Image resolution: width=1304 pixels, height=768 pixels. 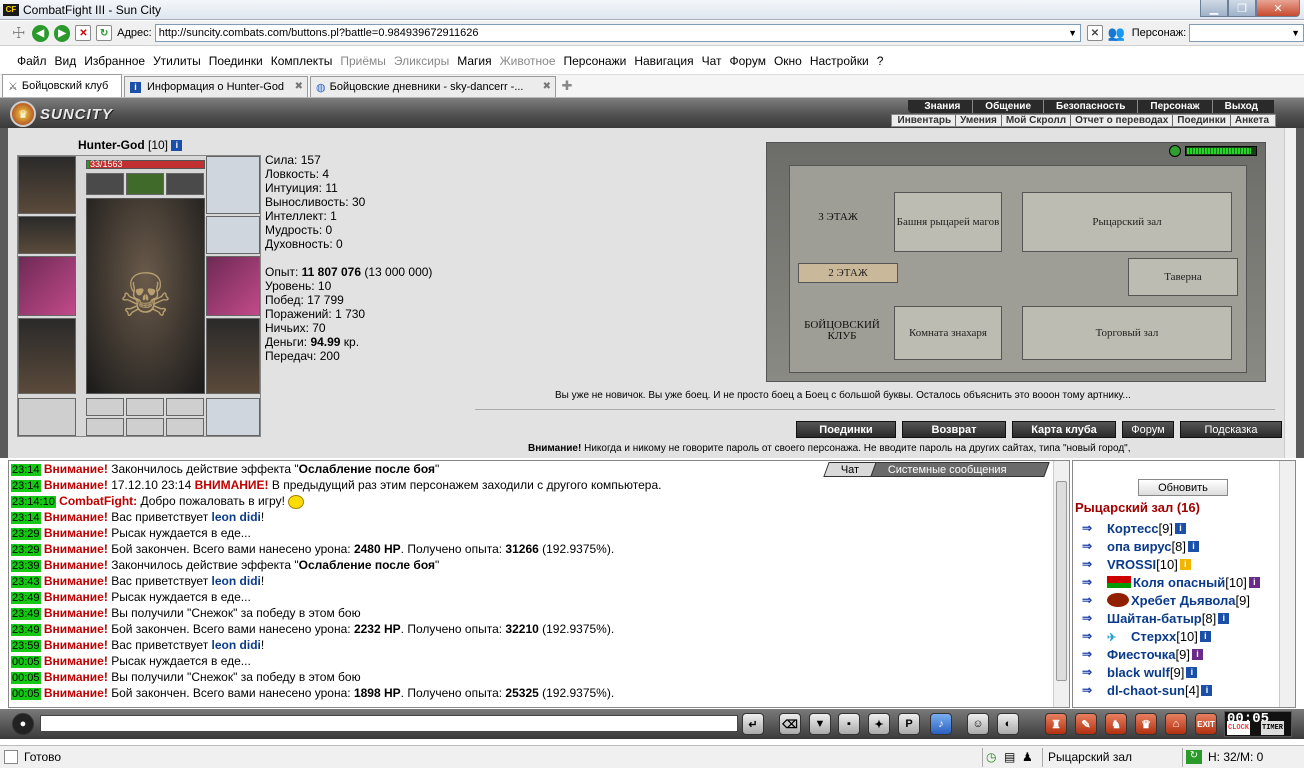 I want to click on clock-label: CLOCK, so click(x=1239, y=728).